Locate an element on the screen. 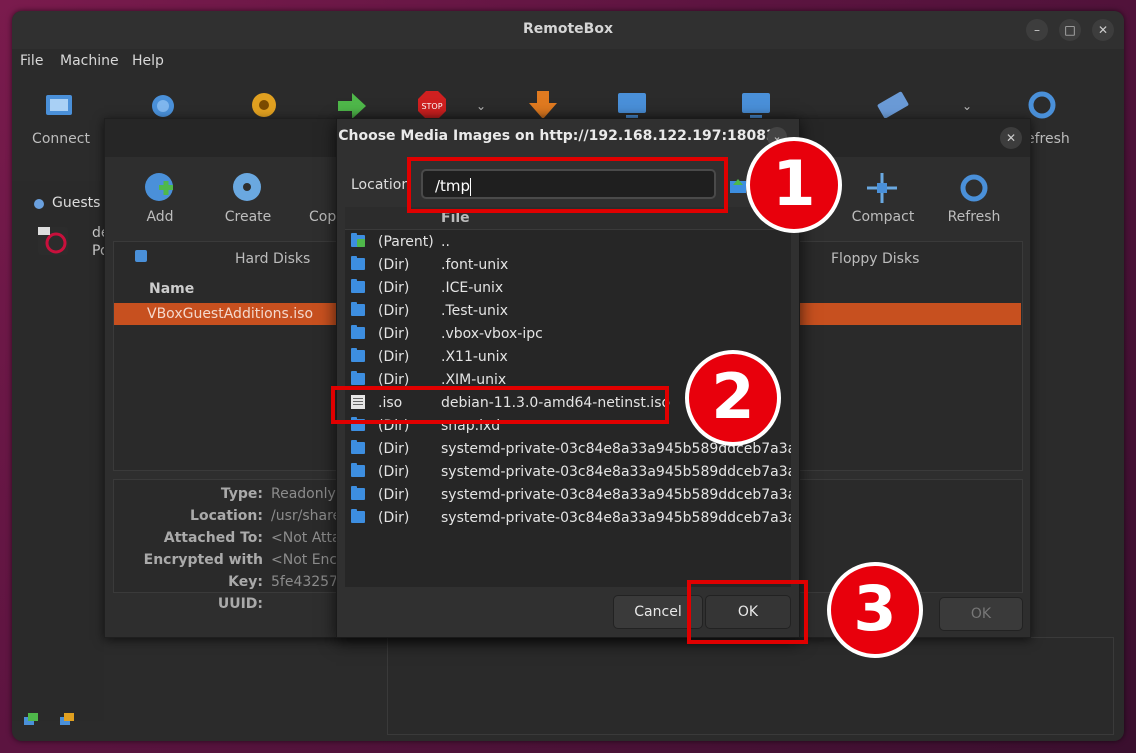  step-3-badge: 3 is located at coordinates (875, 610).